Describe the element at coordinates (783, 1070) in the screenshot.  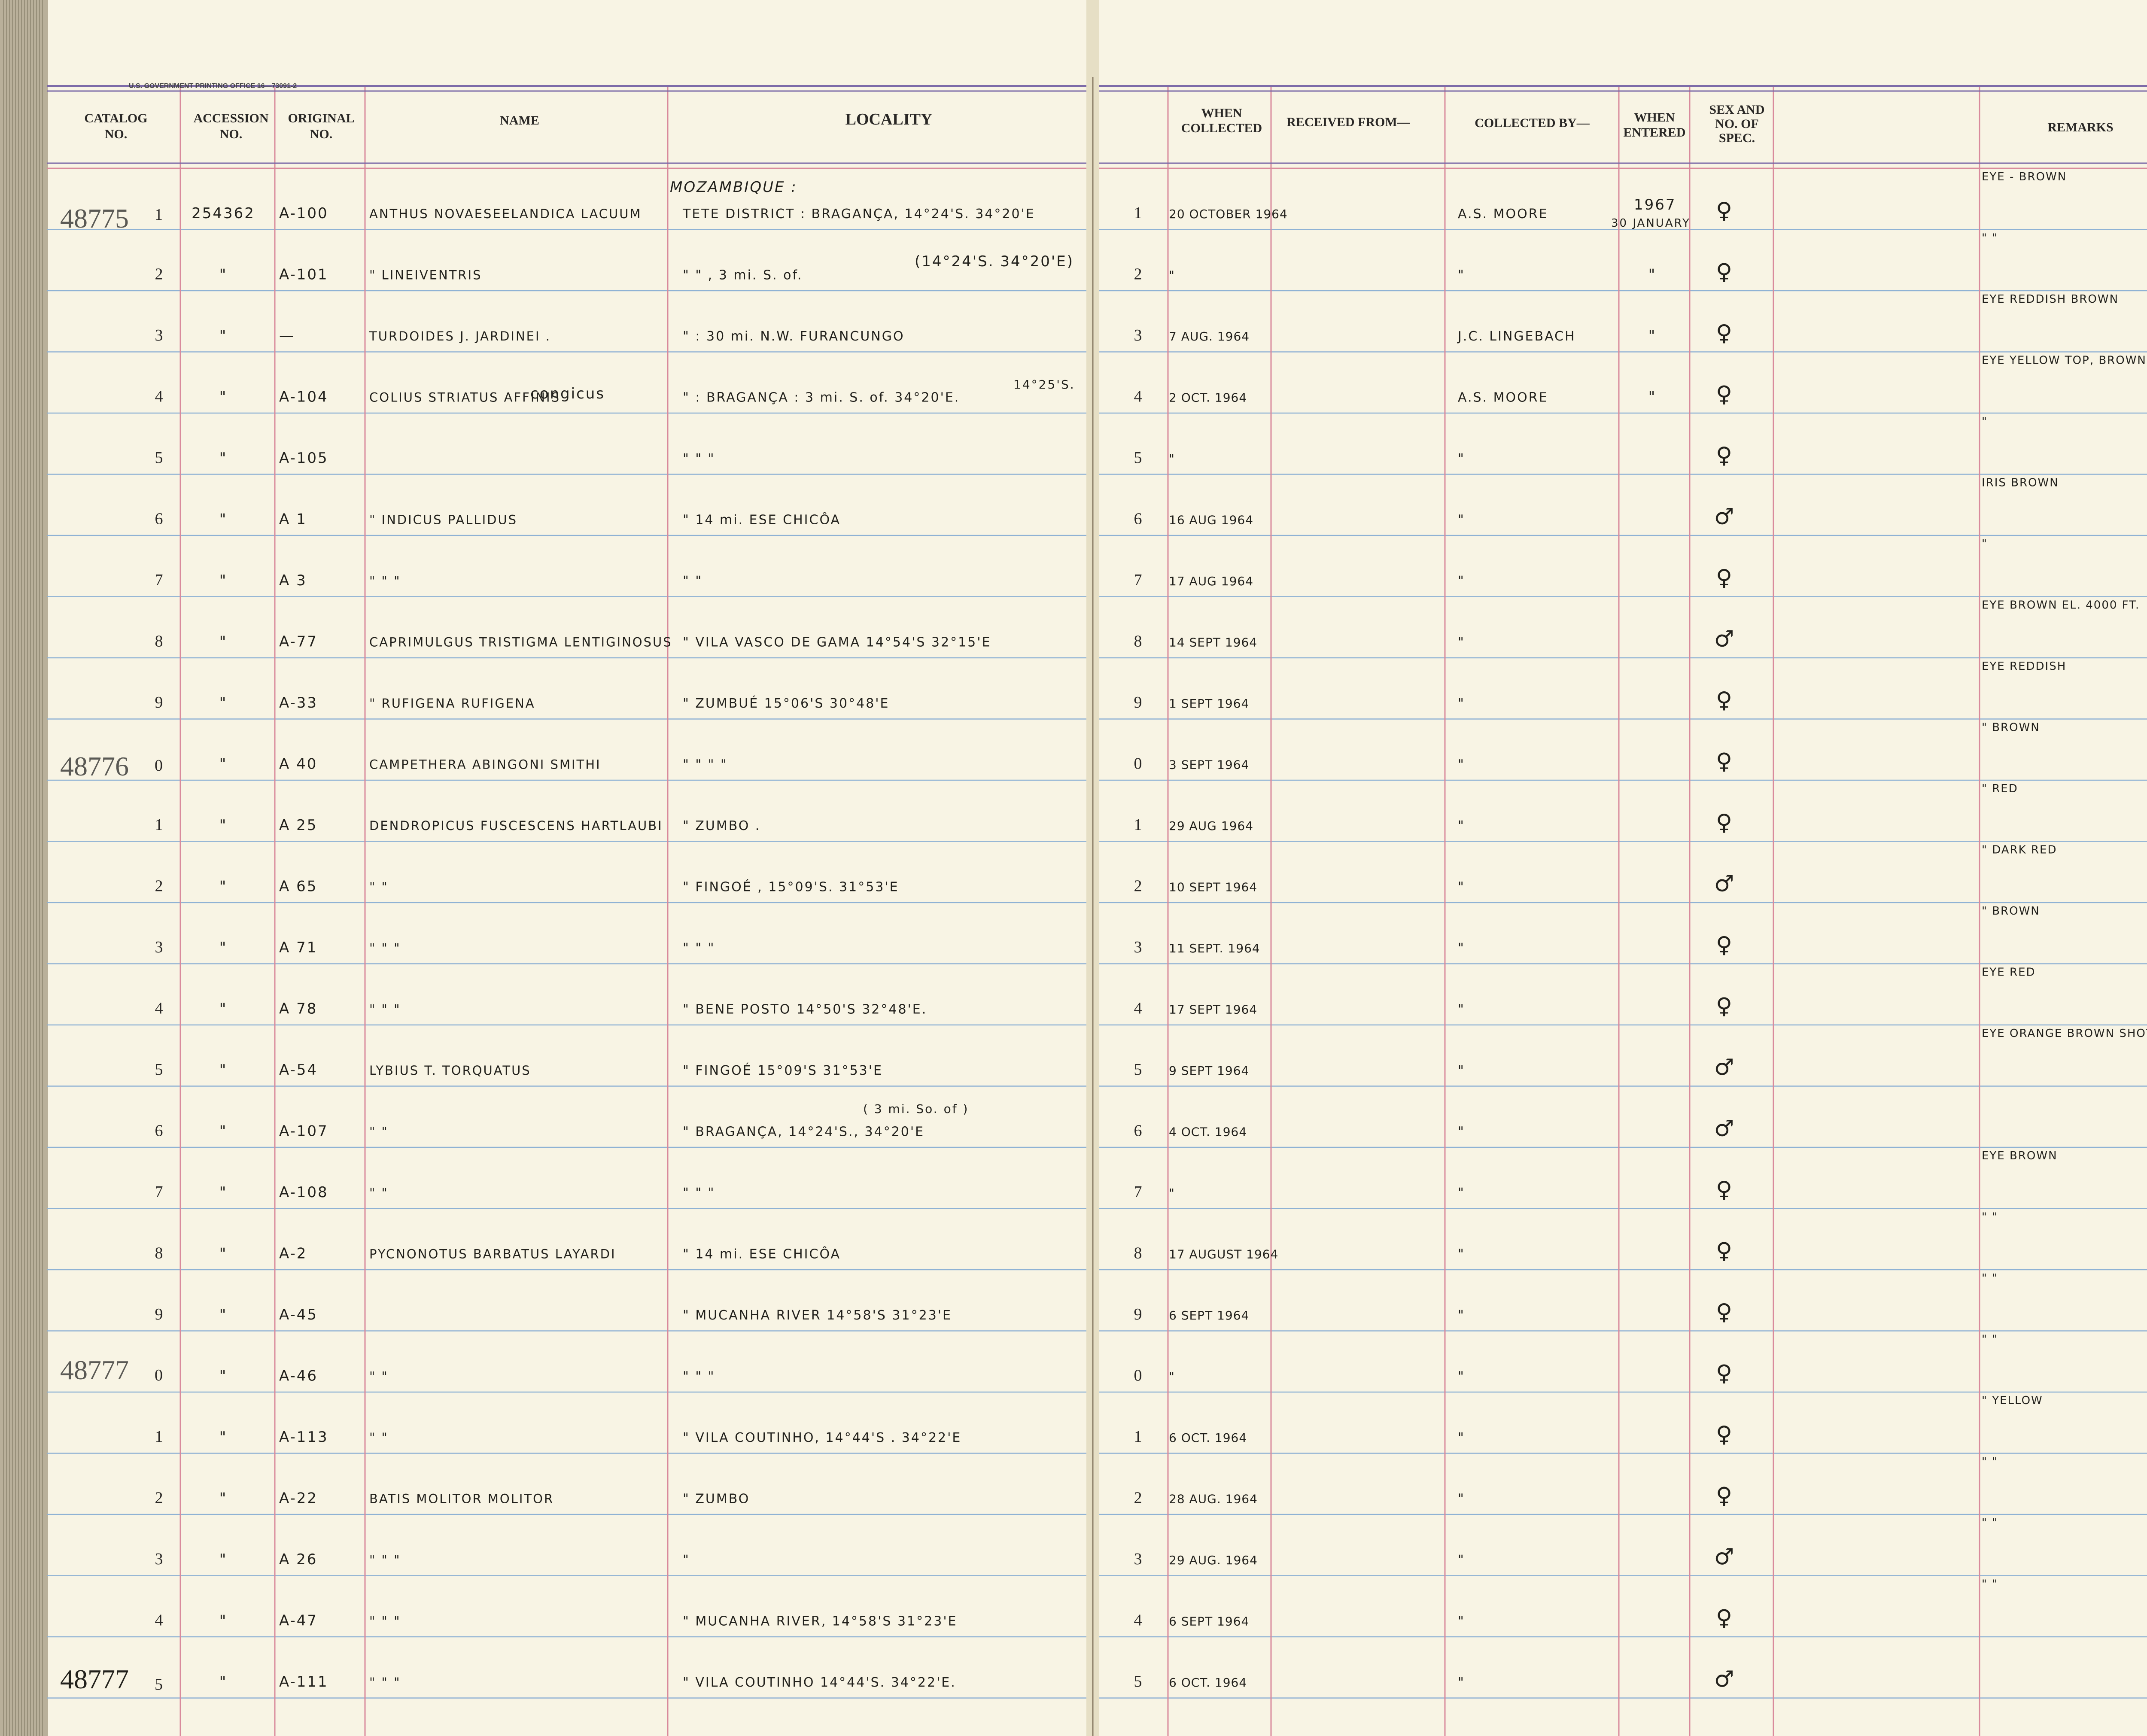
I see `locality: " FINGOÉ 15°09'S 31°53'E` at that location.